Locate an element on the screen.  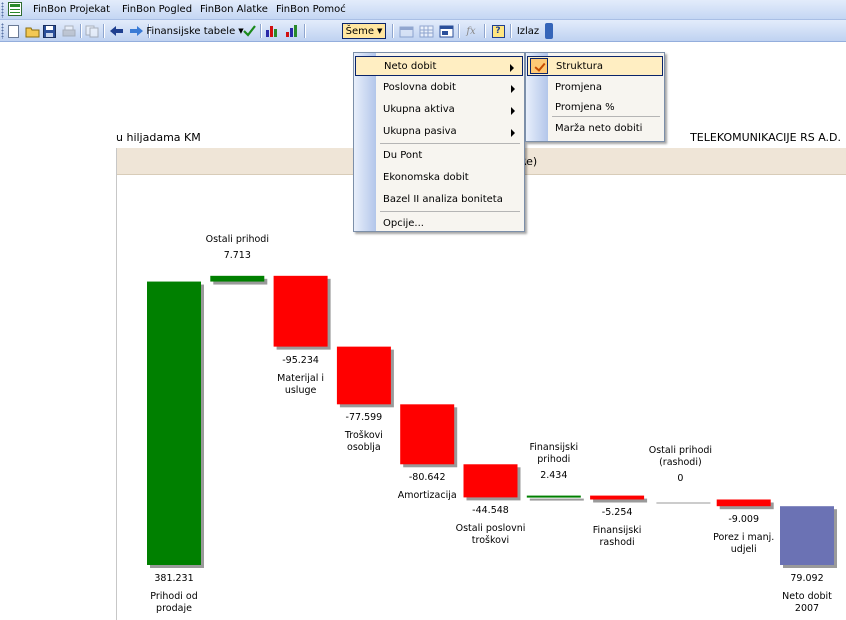
bar-value-label: -9.009 is located at coordinates (743, 520).